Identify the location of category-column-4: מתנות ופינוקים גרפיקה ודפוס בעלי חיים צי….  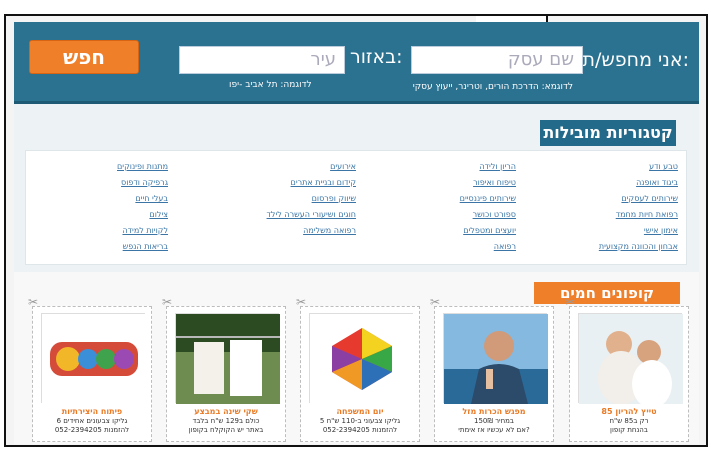
(93, 207).